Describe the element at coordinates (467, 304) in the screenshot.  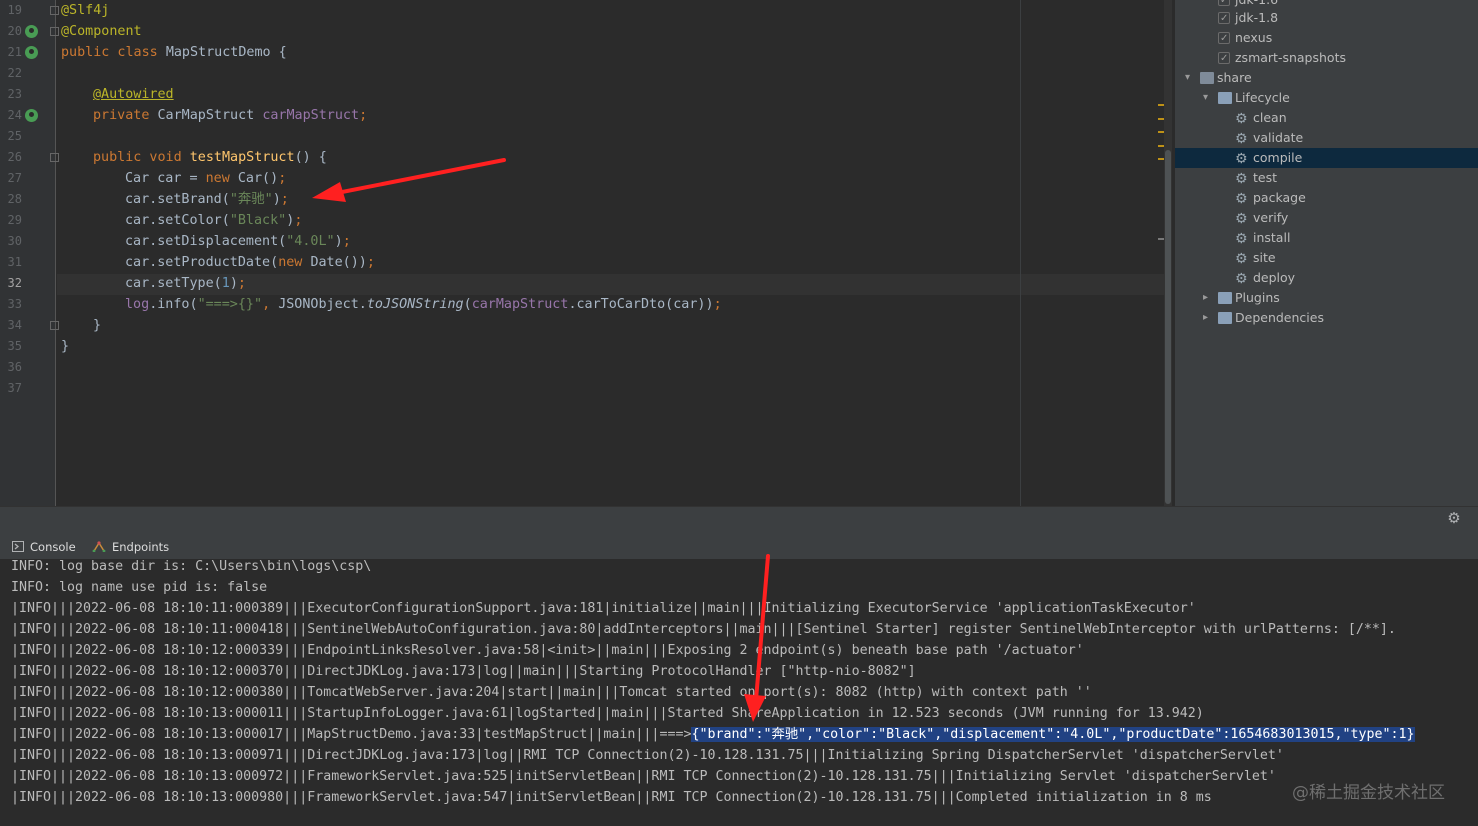
I see `code-text: (` at that location.